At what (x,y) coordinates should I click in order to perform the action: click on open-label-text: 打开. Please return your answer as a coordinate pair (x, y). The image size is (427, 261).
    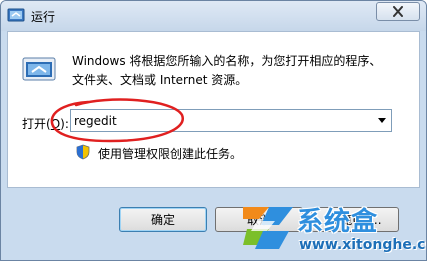
    Looking at the image, I should click on (34, 124).